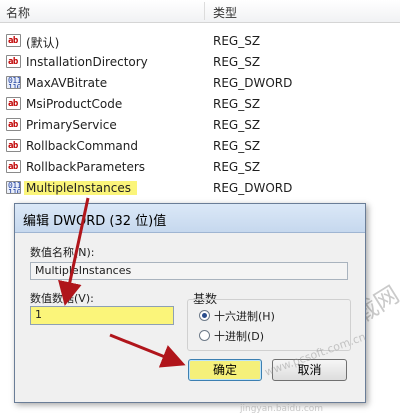 The height and width of the screenshot is (417, 400). Describe the element at coordinates (122, 282) in the screenshot. I see `annotation-arrows` at that location.